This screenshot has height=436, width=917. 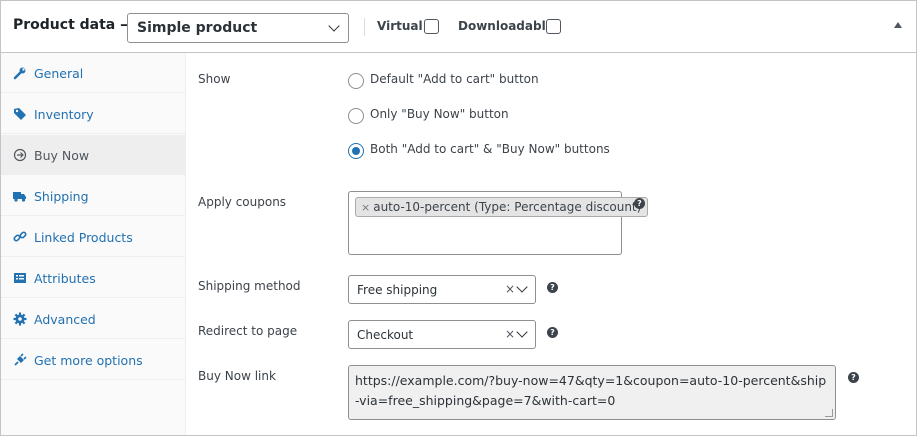 I want to click on tab-label: Shipping, so click(x=61, y=196).